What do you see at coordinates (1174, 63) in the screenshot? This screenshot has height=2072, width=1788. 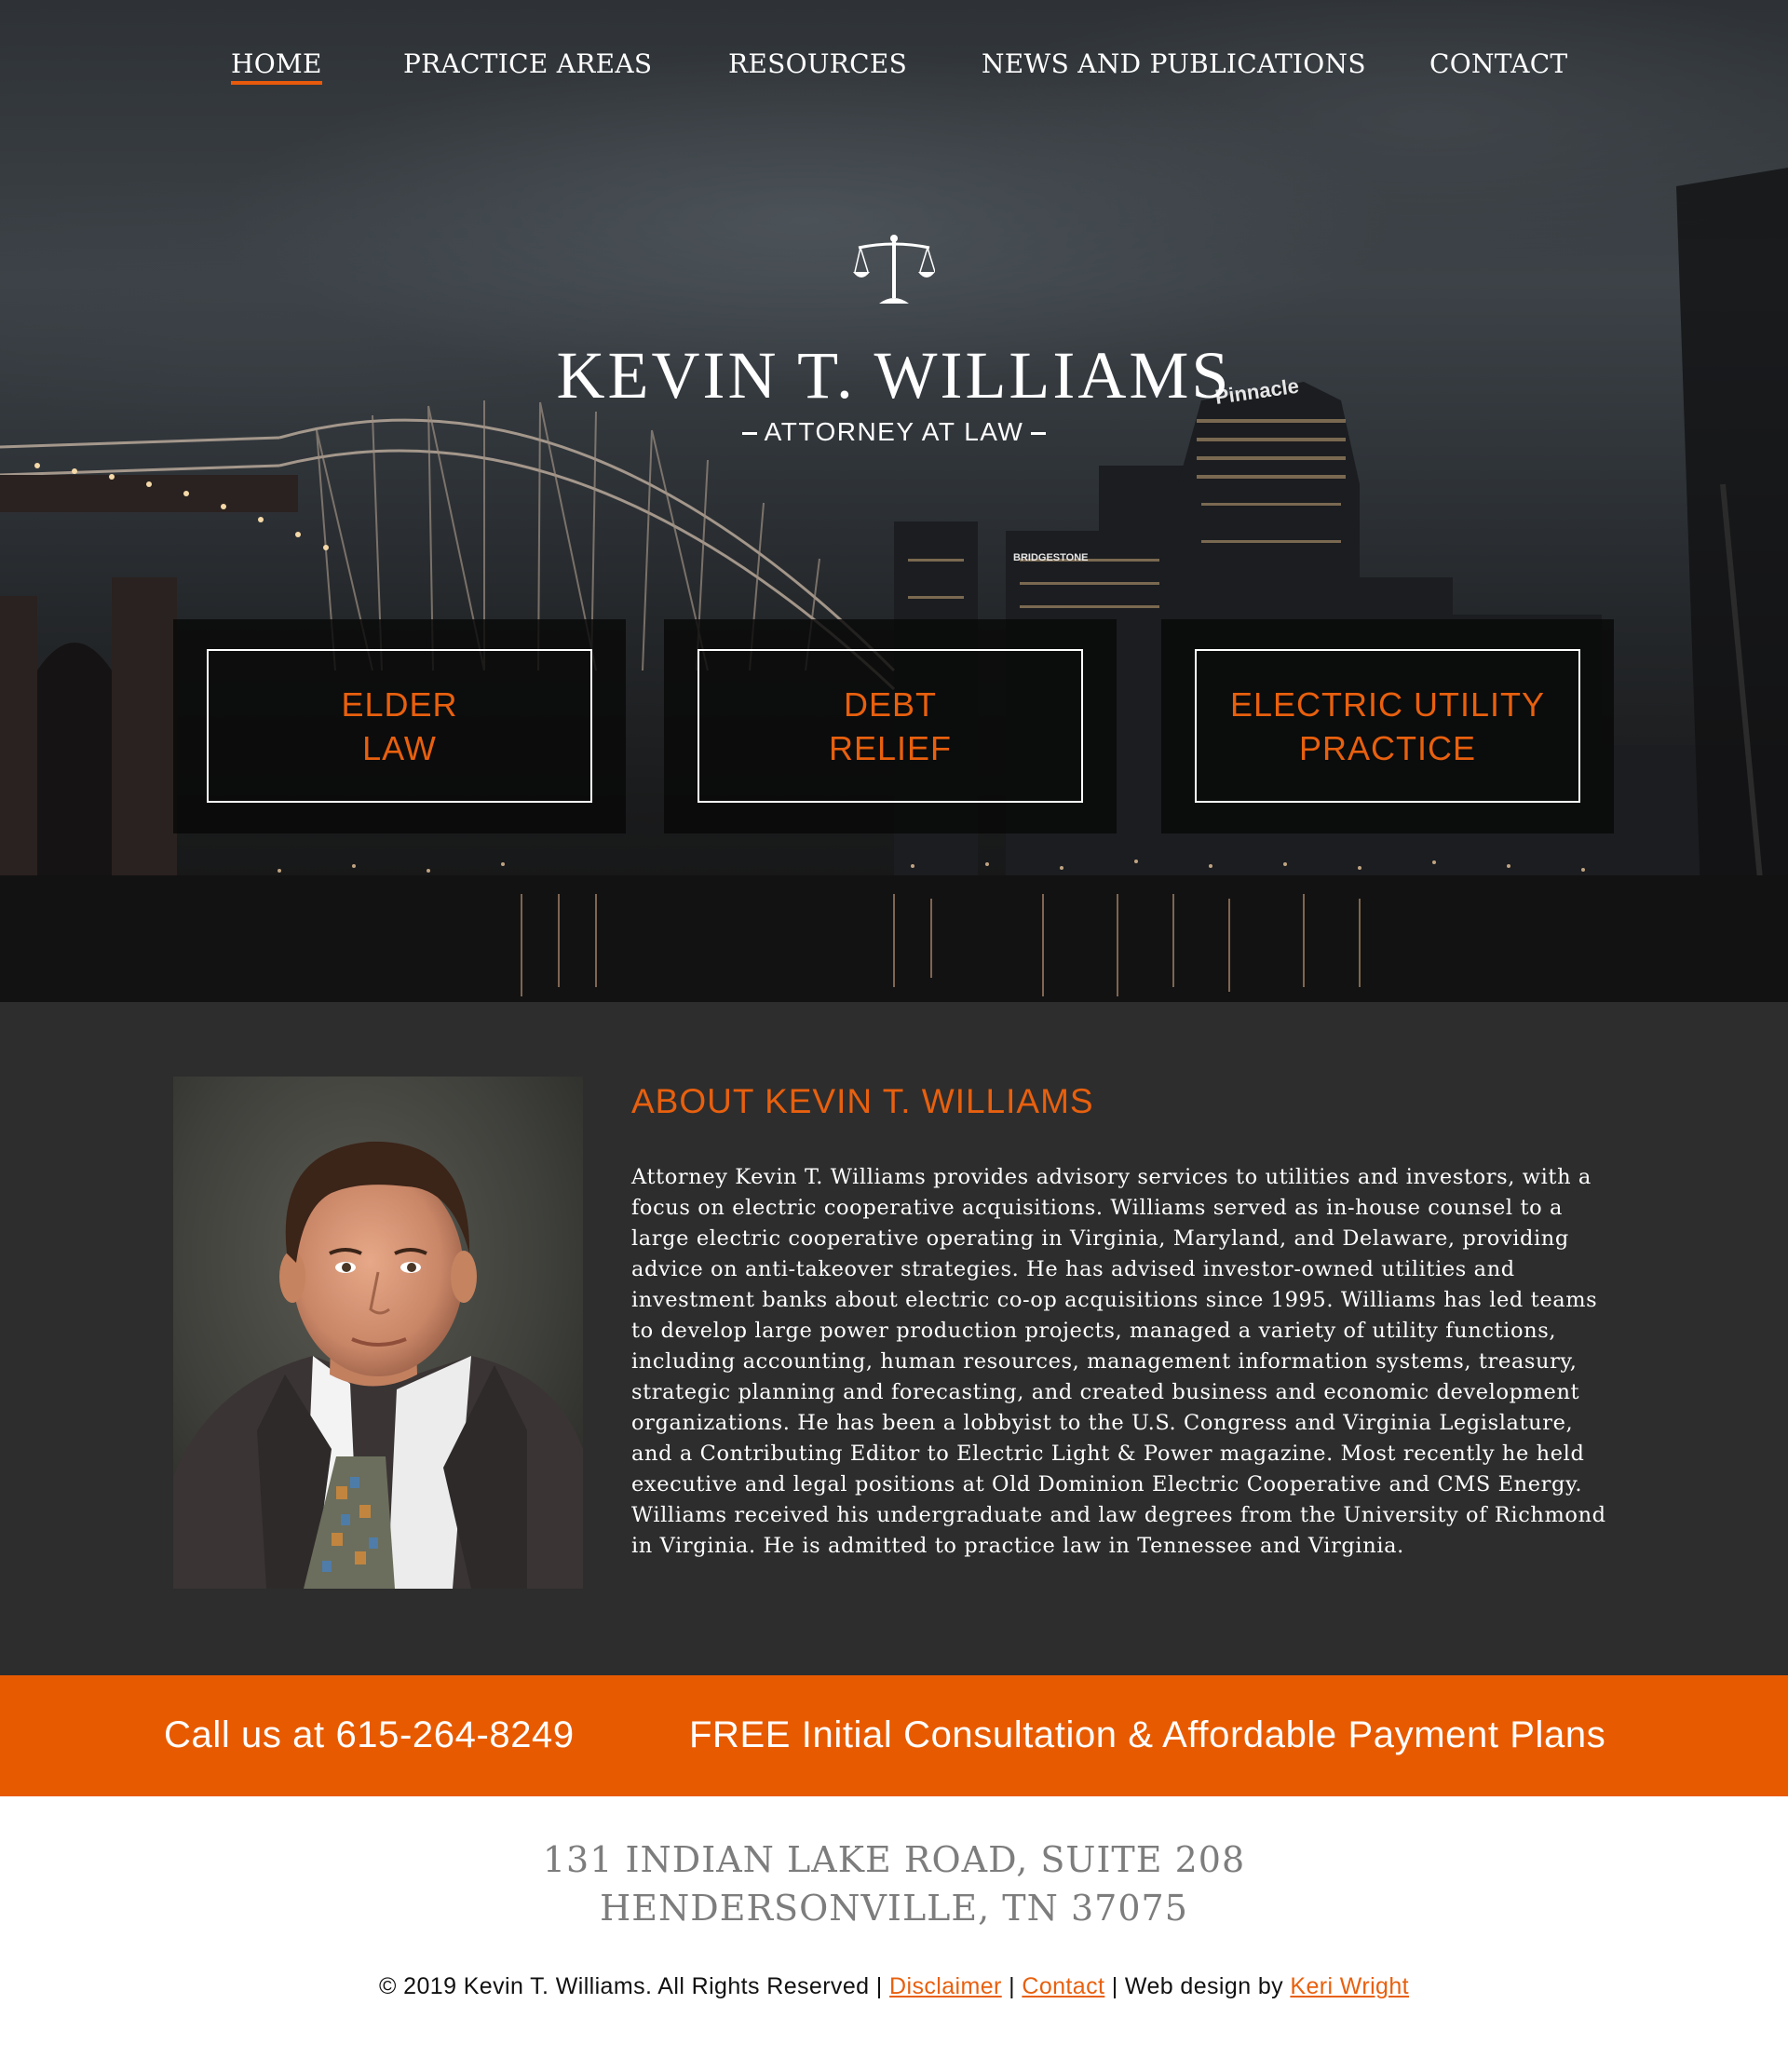 I see `nav-item-news-and-publications: NEWS AND PUBLICATIONS` at bounding box center [1174, 63].